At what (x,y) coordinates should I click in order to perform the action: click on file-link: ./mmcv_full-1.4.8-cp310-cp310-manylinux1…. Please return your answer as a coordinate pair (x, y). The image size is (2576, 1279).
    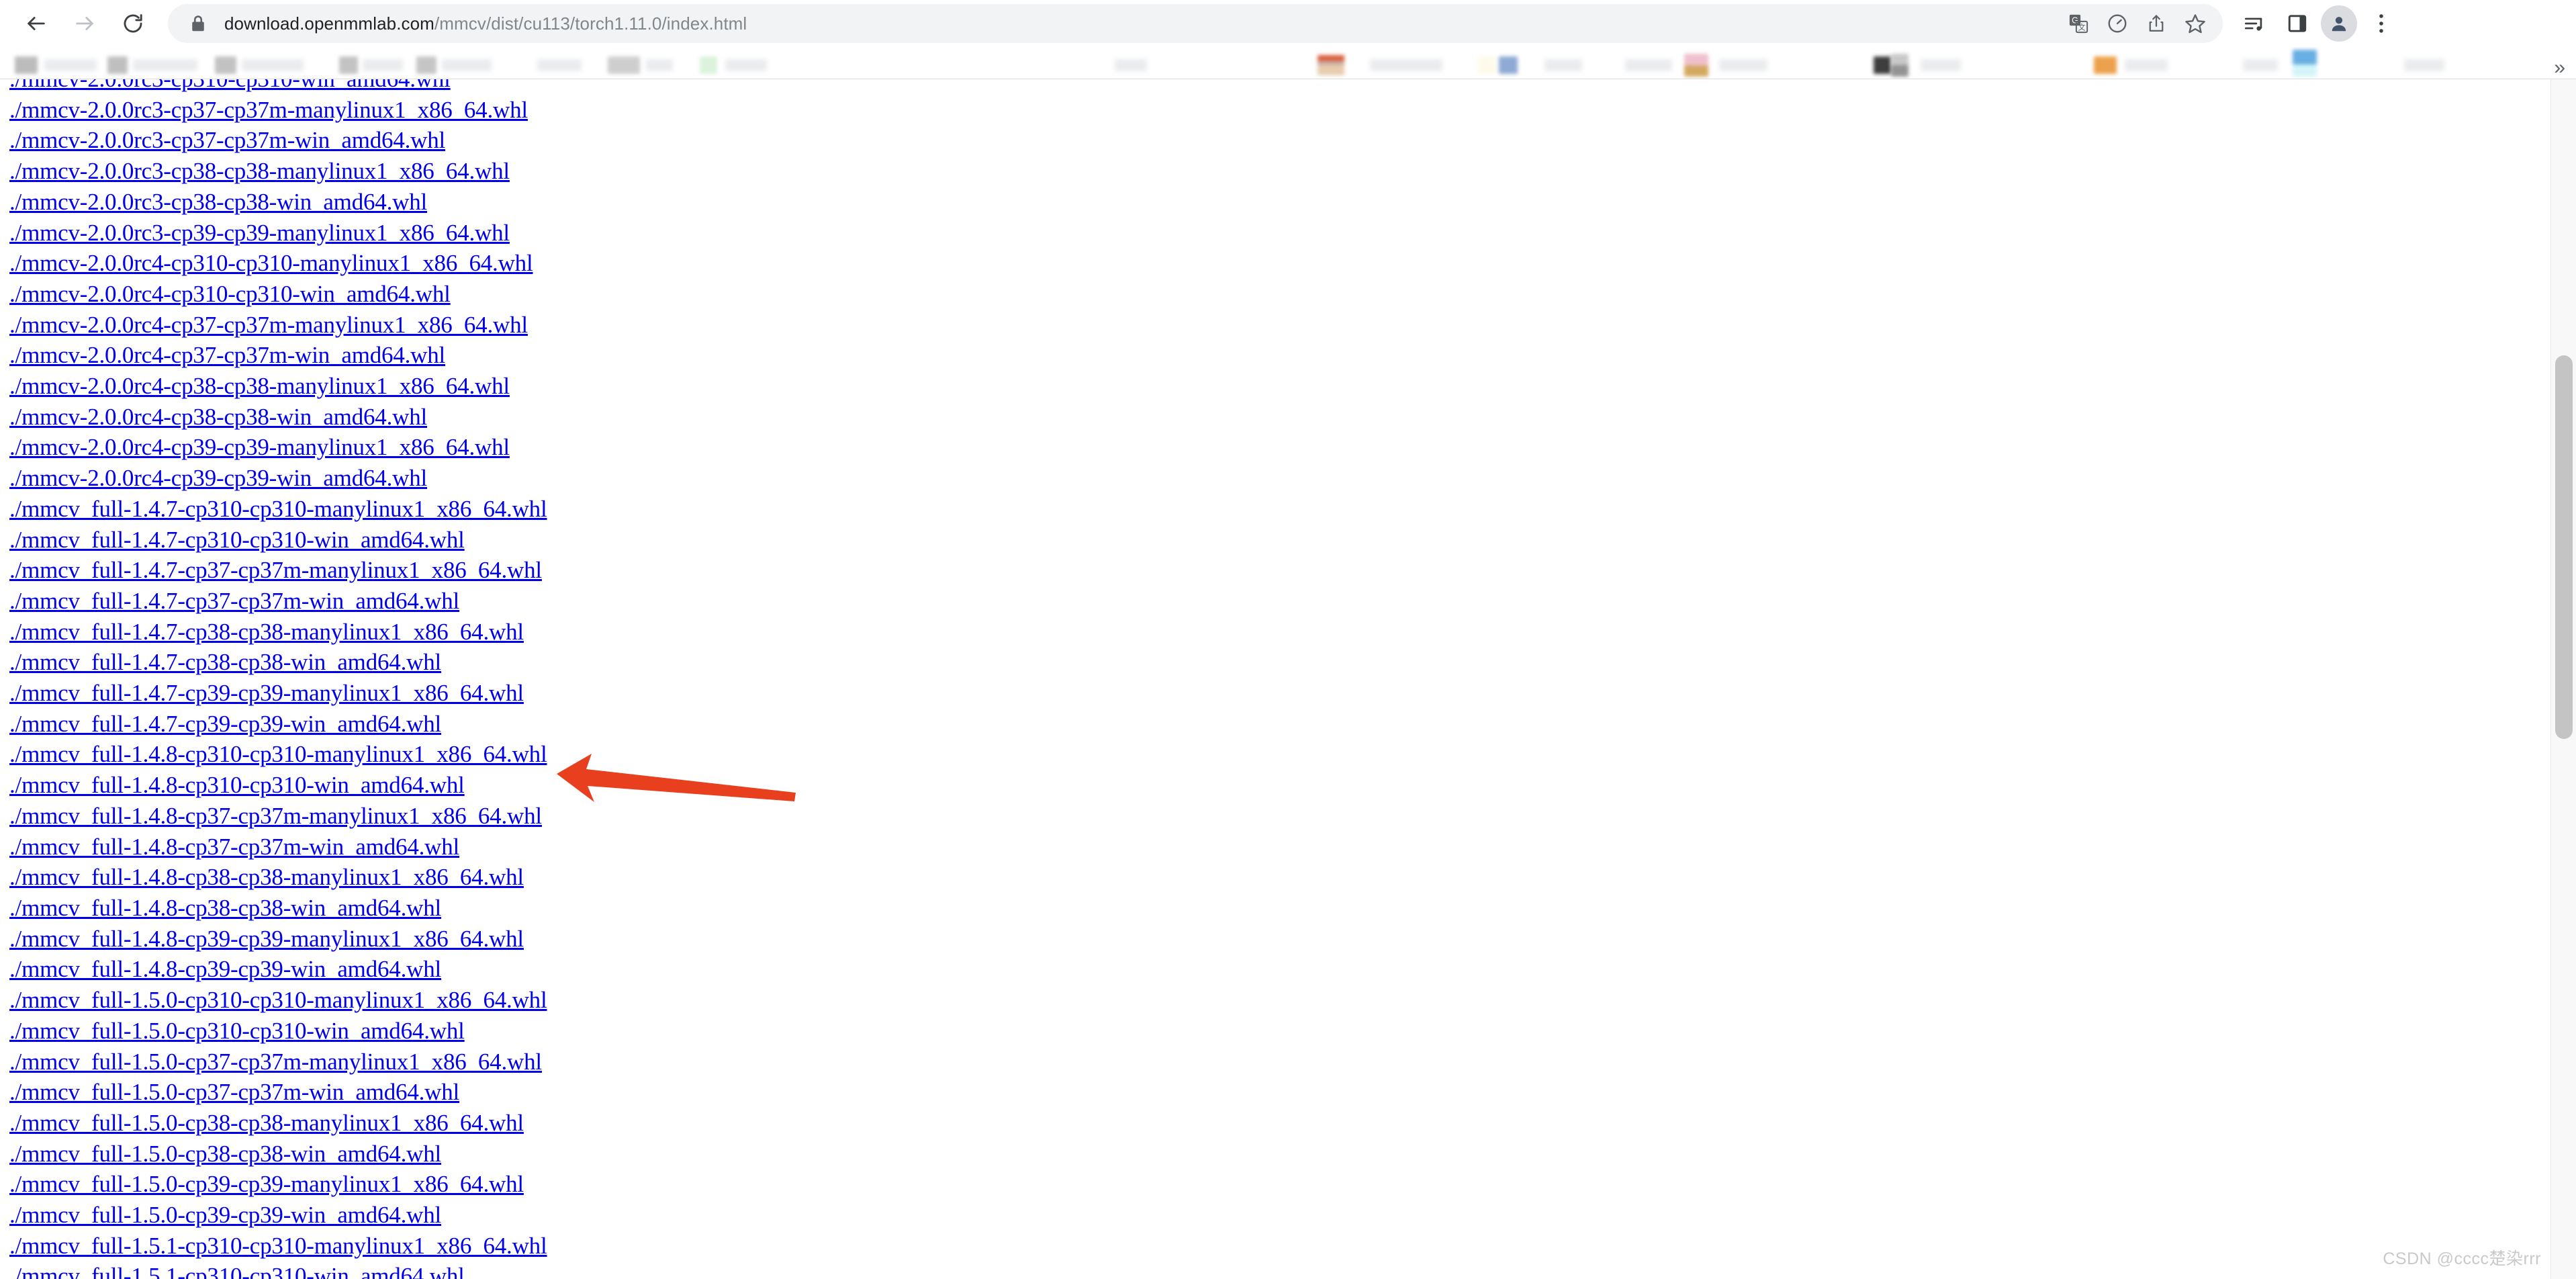
    Looking at the image, I should click on (278, 754).